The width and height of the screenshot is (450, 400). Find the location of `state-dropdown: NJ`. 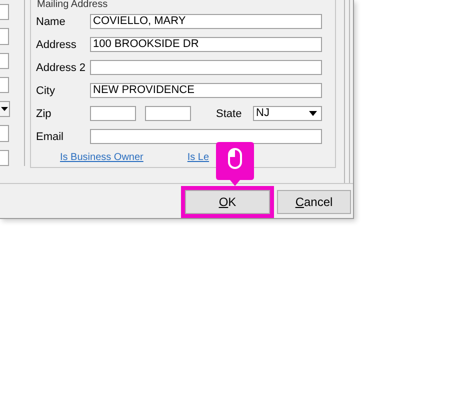

state-dropdown: NJ is located at coordinates (287, 113).